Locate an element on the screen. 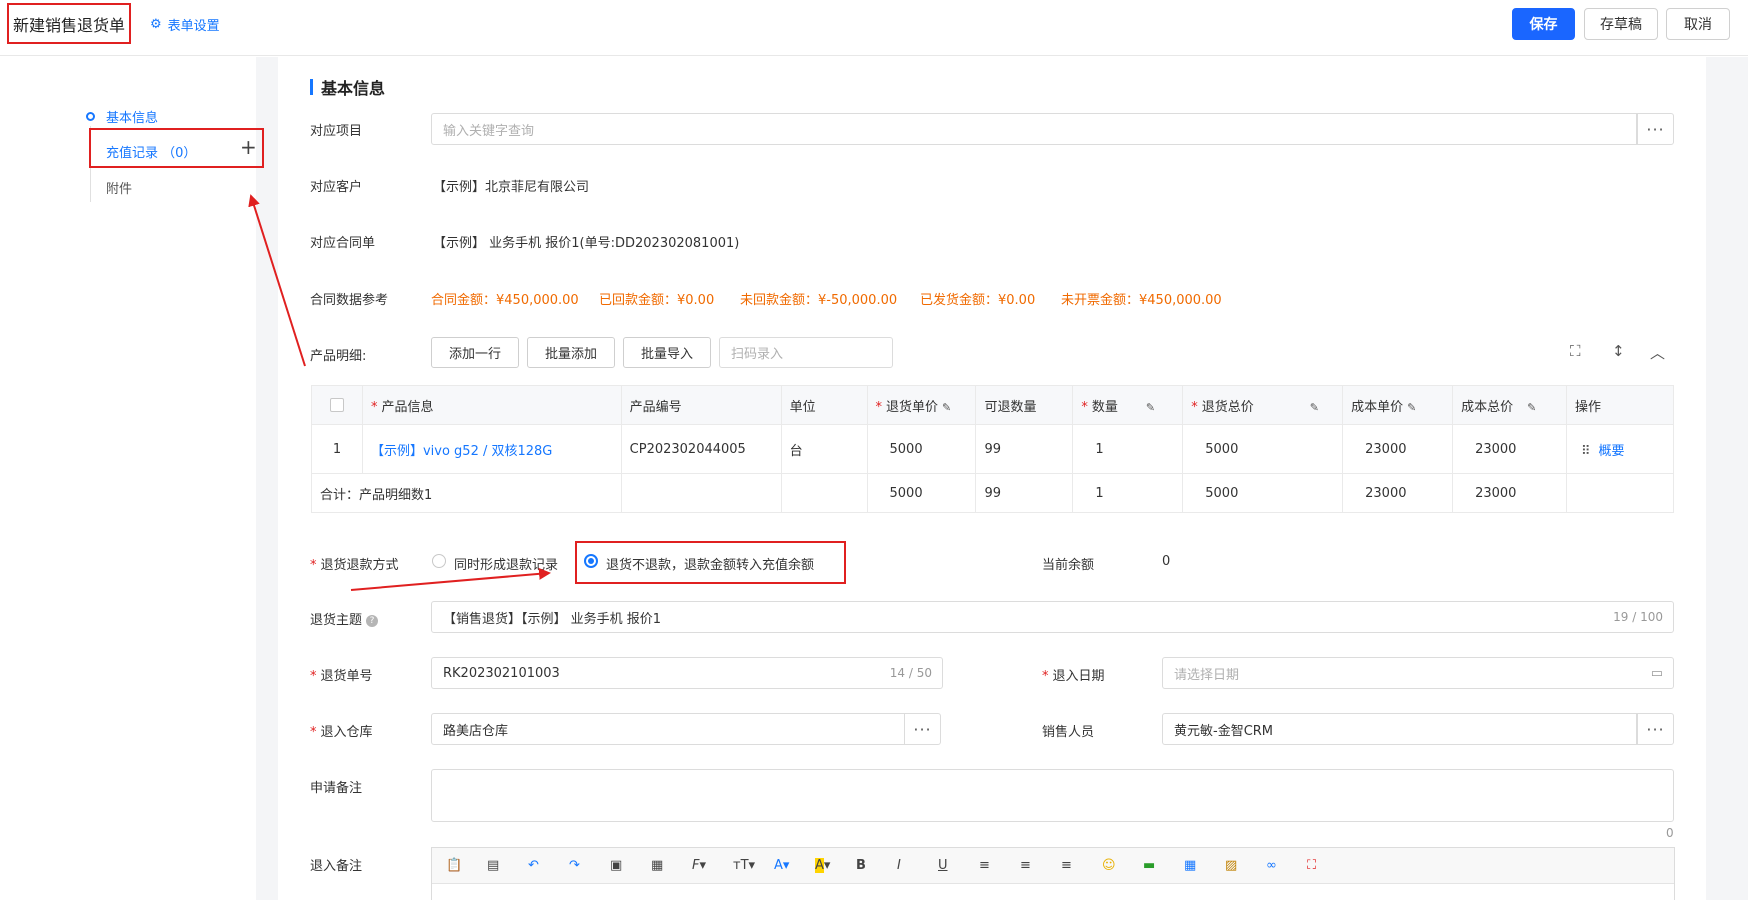 This screenshot has width=1748, height=900. summary-cost-price: 23000 is located at coordinates (1398, 493).